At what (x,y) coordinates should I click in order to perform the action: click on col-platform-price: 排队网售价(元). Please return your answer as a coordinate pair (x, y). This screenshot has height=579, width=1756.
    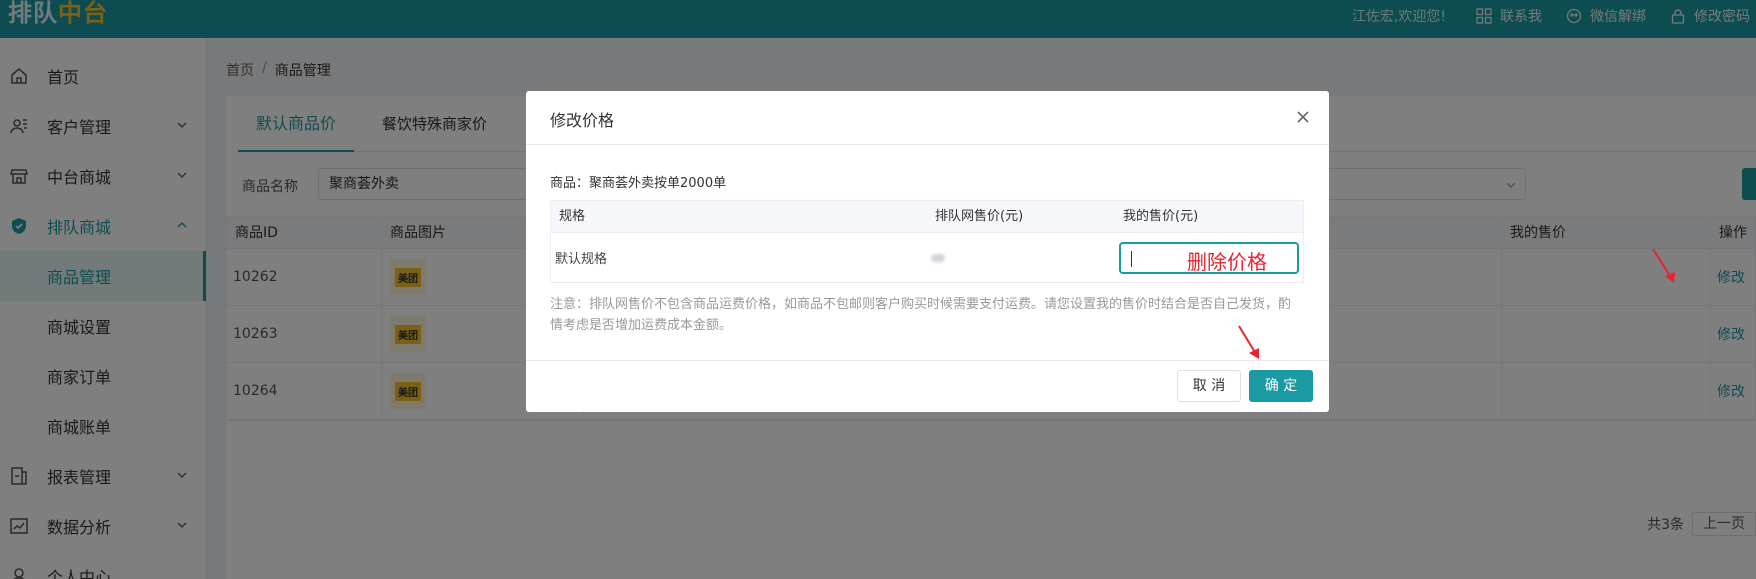
    Looking at the image, I should click on (979, 216).